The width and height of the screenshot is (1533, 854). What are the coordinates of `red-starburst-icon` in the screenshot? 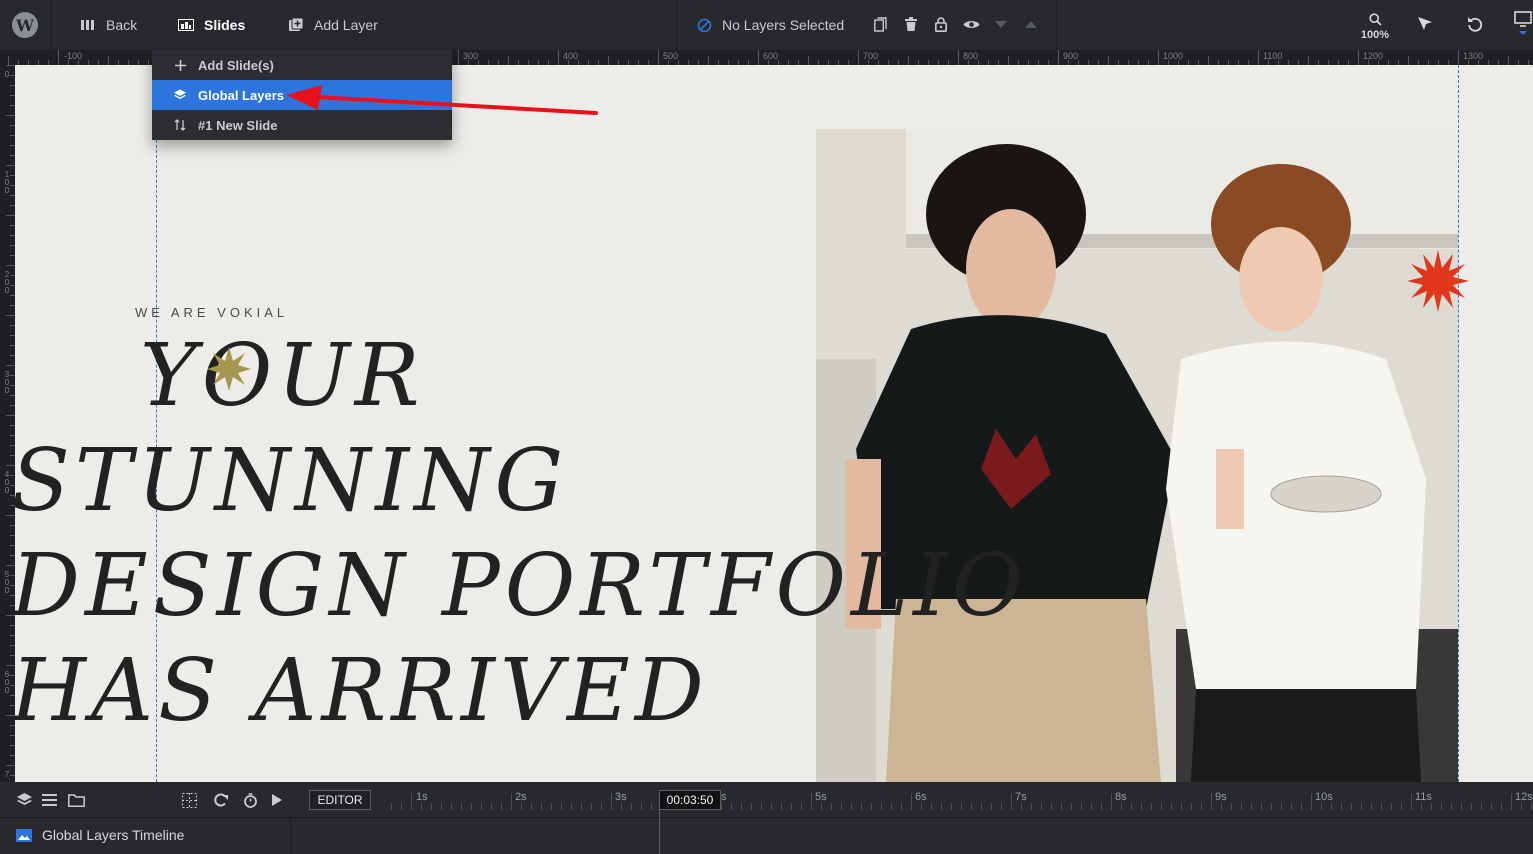 It's located at (1438, 281).